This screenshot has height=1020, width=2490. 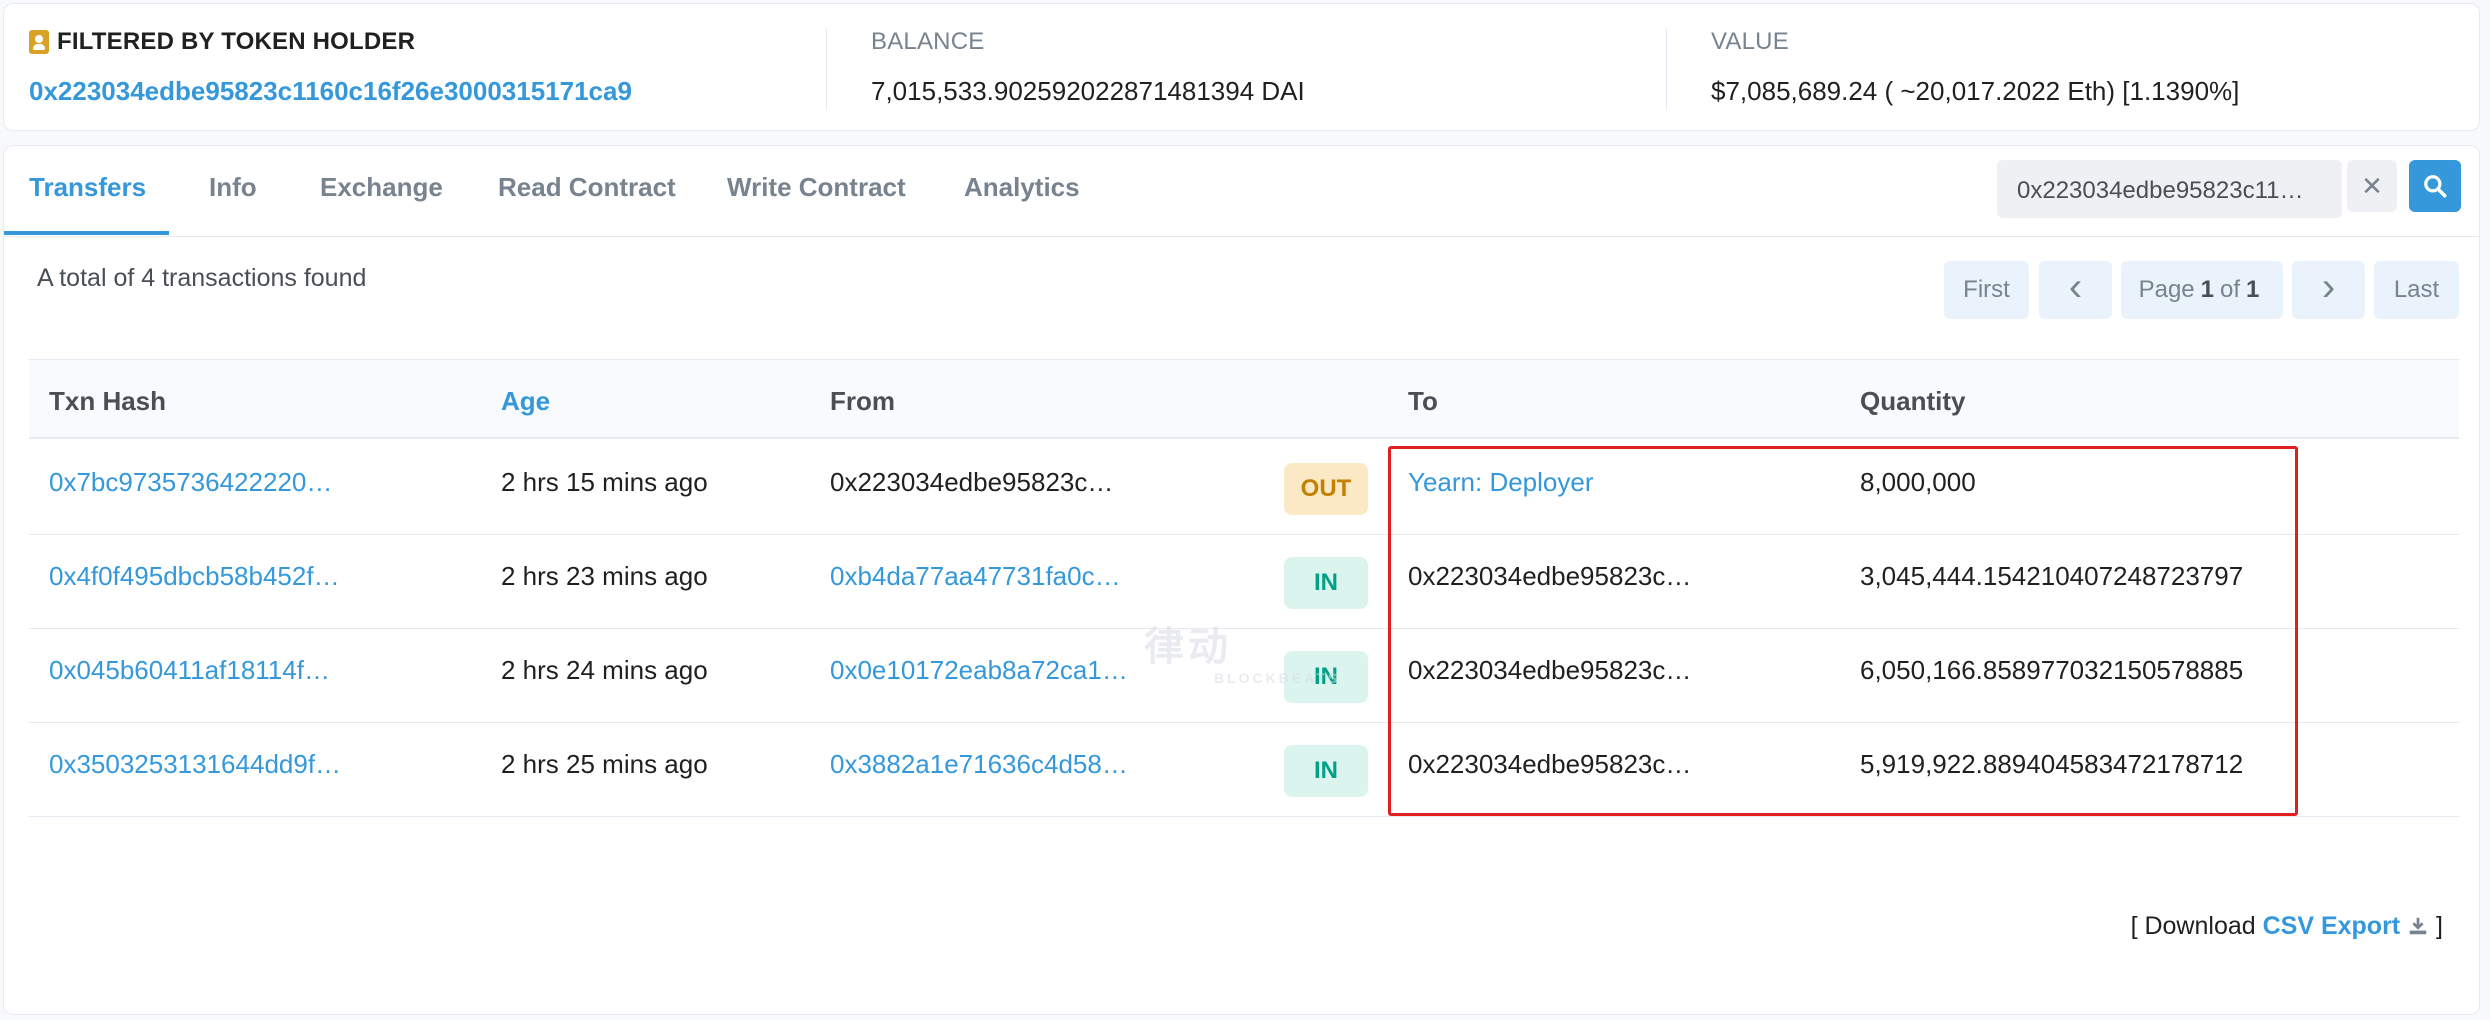 I want to click on pager-page-indicator: Page 1 of 1, so click(x=2202, y=290).